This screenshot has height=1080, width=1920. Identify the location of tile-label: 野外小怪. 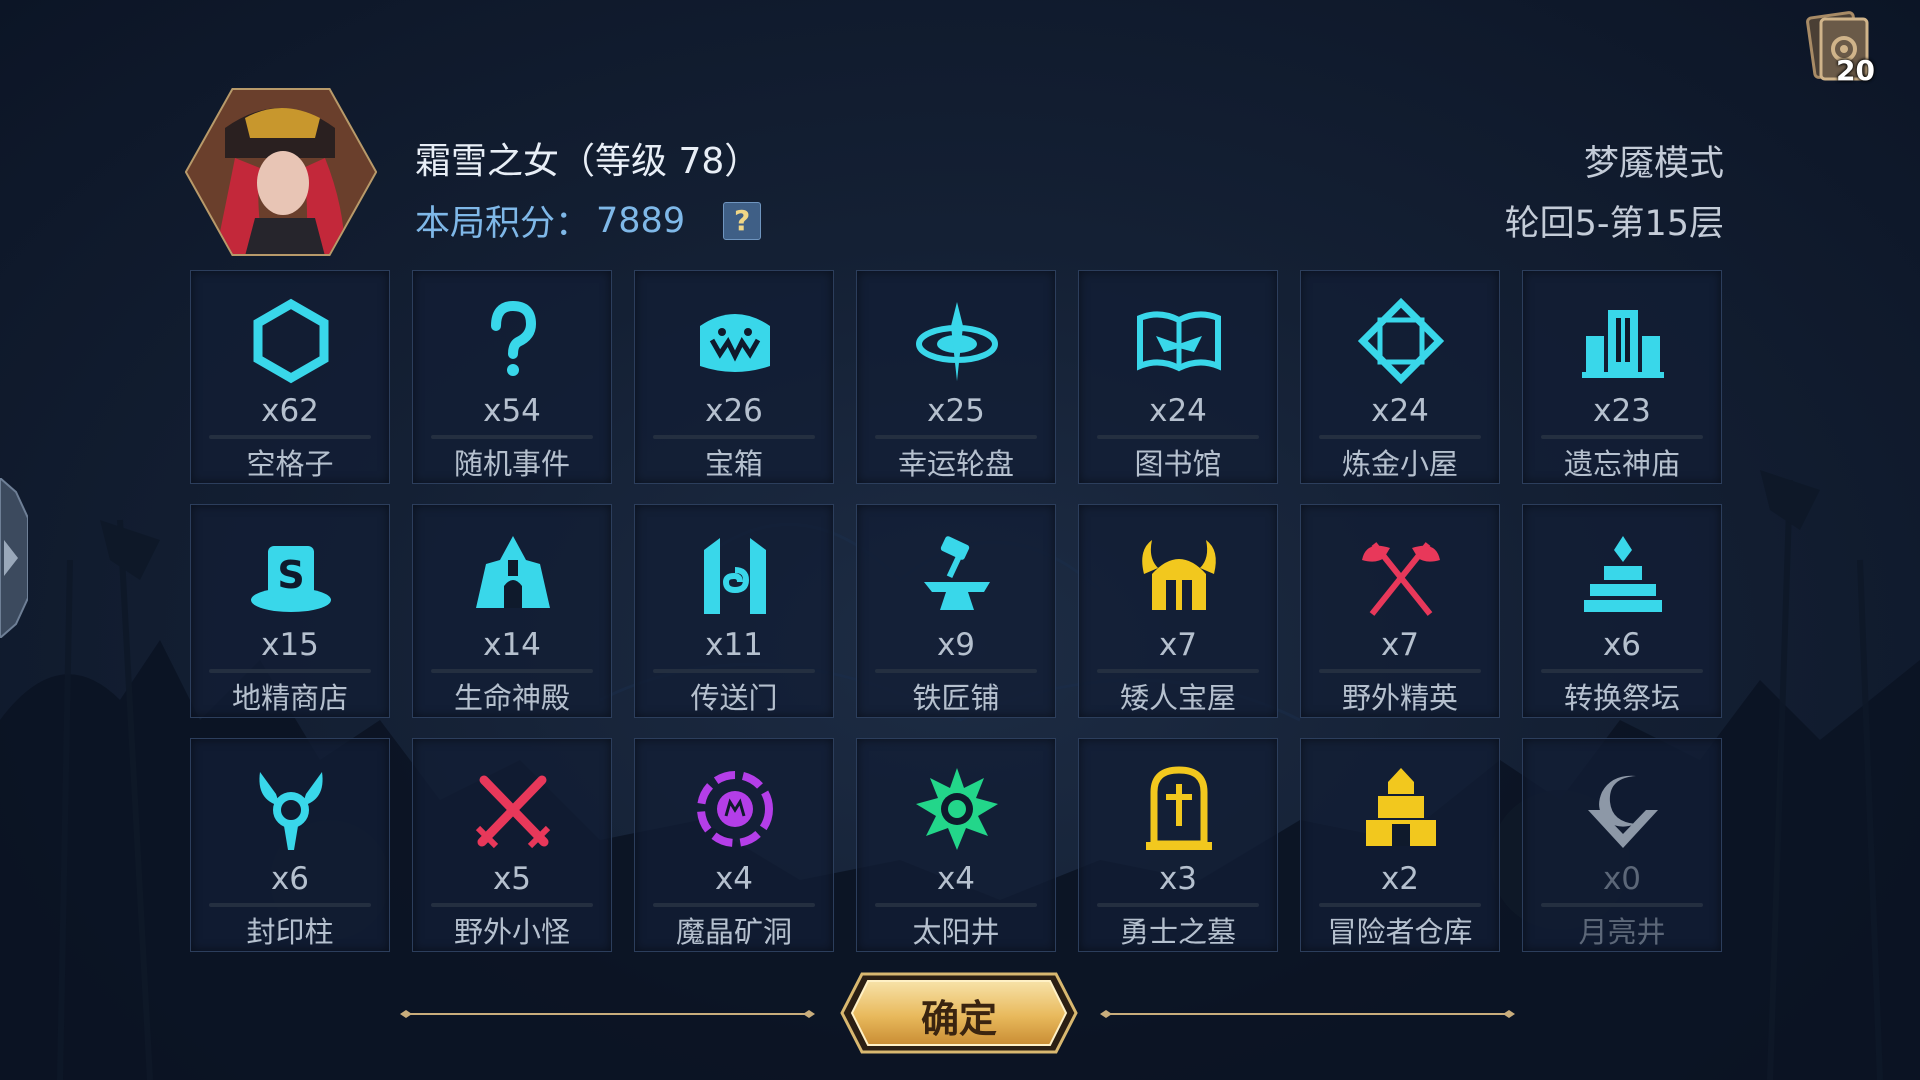
(511, 932).